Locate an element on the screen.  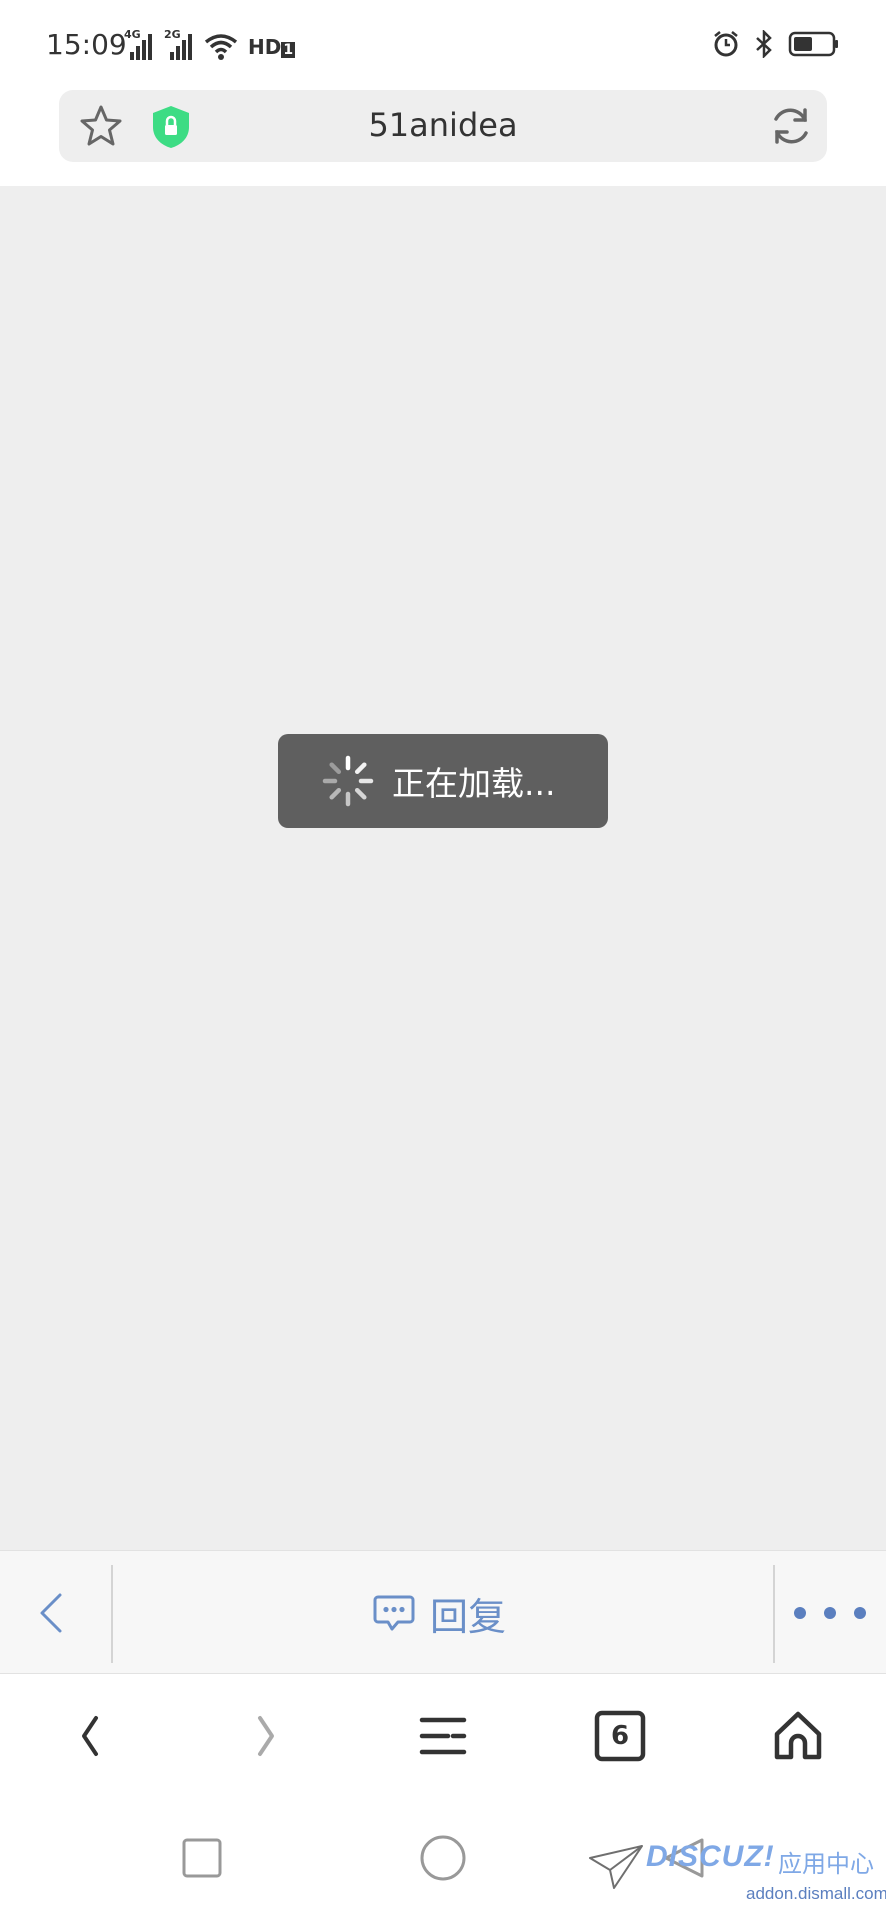
browser-back-icon is located at coordinates (90, 1736).